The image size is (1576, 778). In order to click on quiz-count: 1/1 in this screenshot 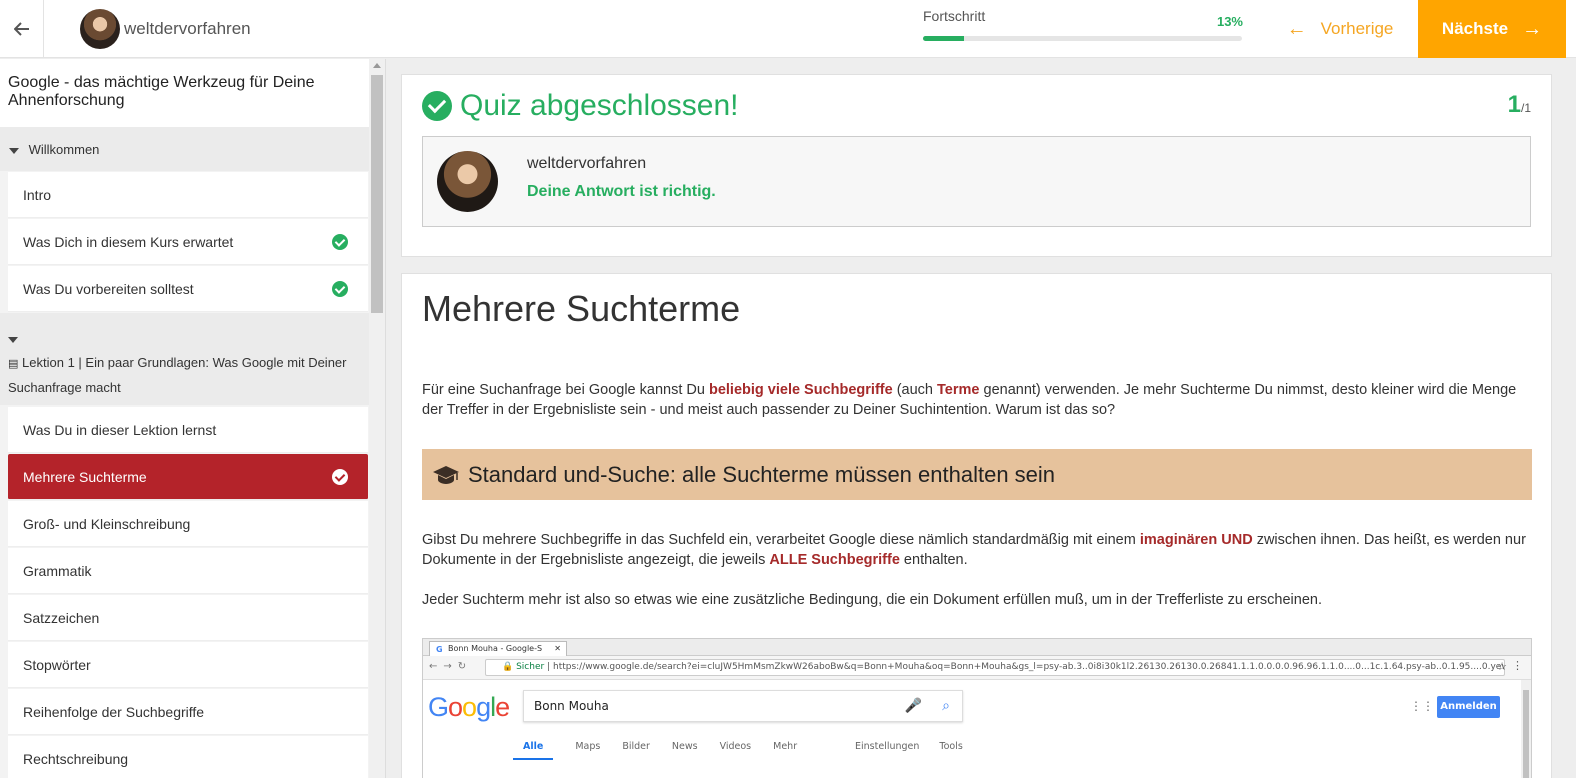, I will do `click(1519, 105)`.